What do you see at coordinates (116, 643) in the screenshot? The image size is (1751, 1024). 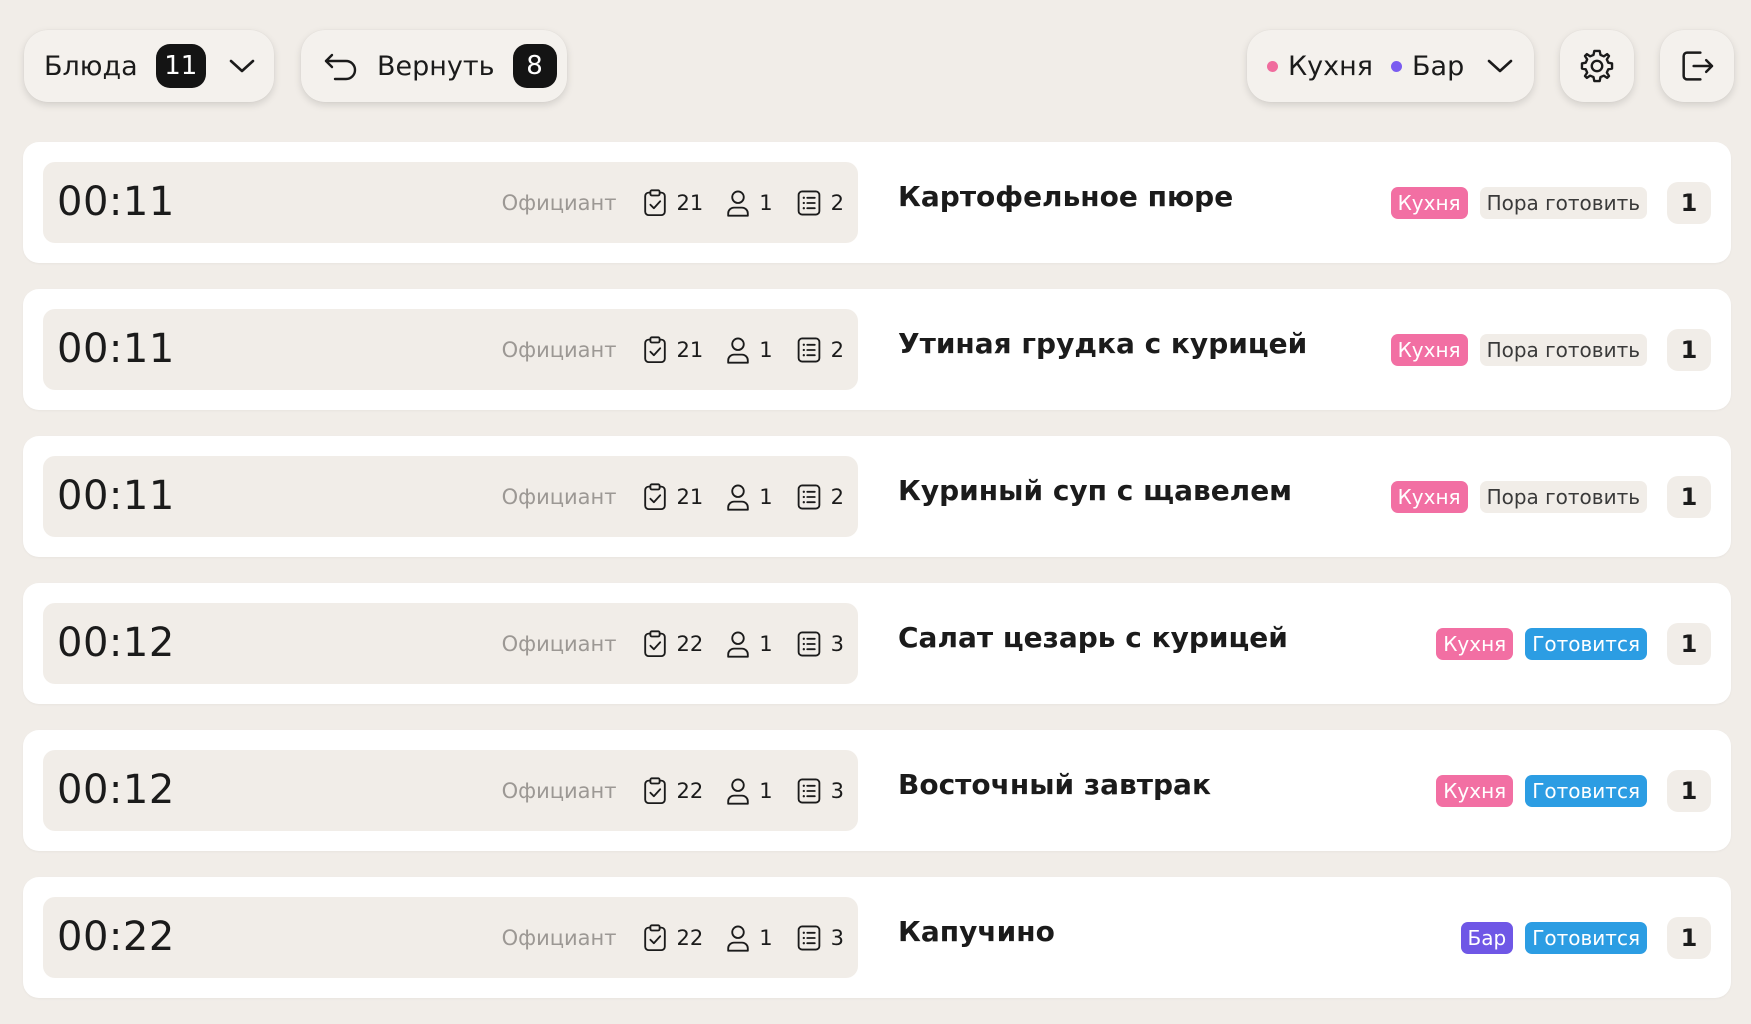 I see `order-timer: 00:12` at bounding box center [116, 643].